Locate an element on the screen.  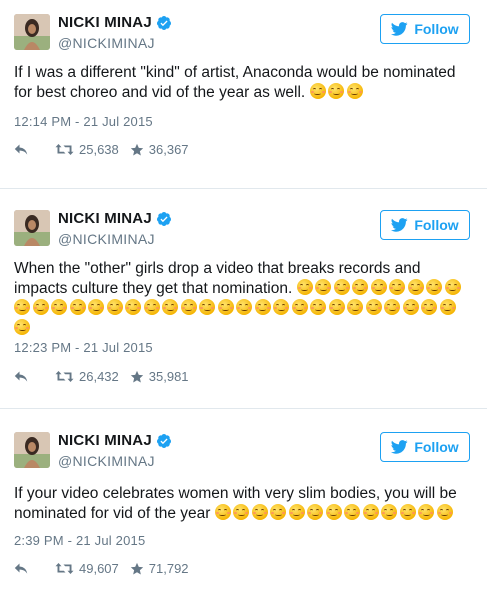
like-count: 71,792 is located at coordinates (168, 568).